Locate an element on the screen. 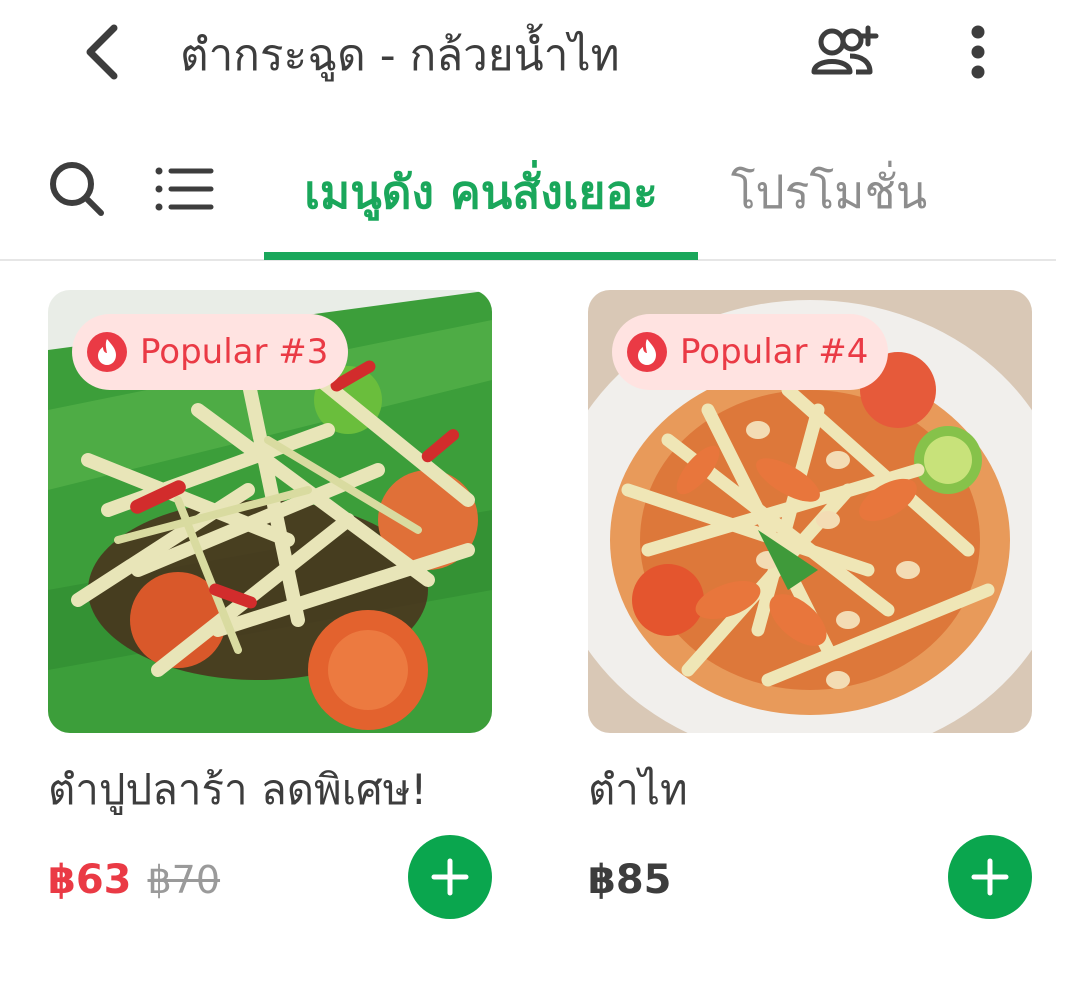 This screenshot has height=982, width=1080. search-icon is located at coordinates (77, 189).